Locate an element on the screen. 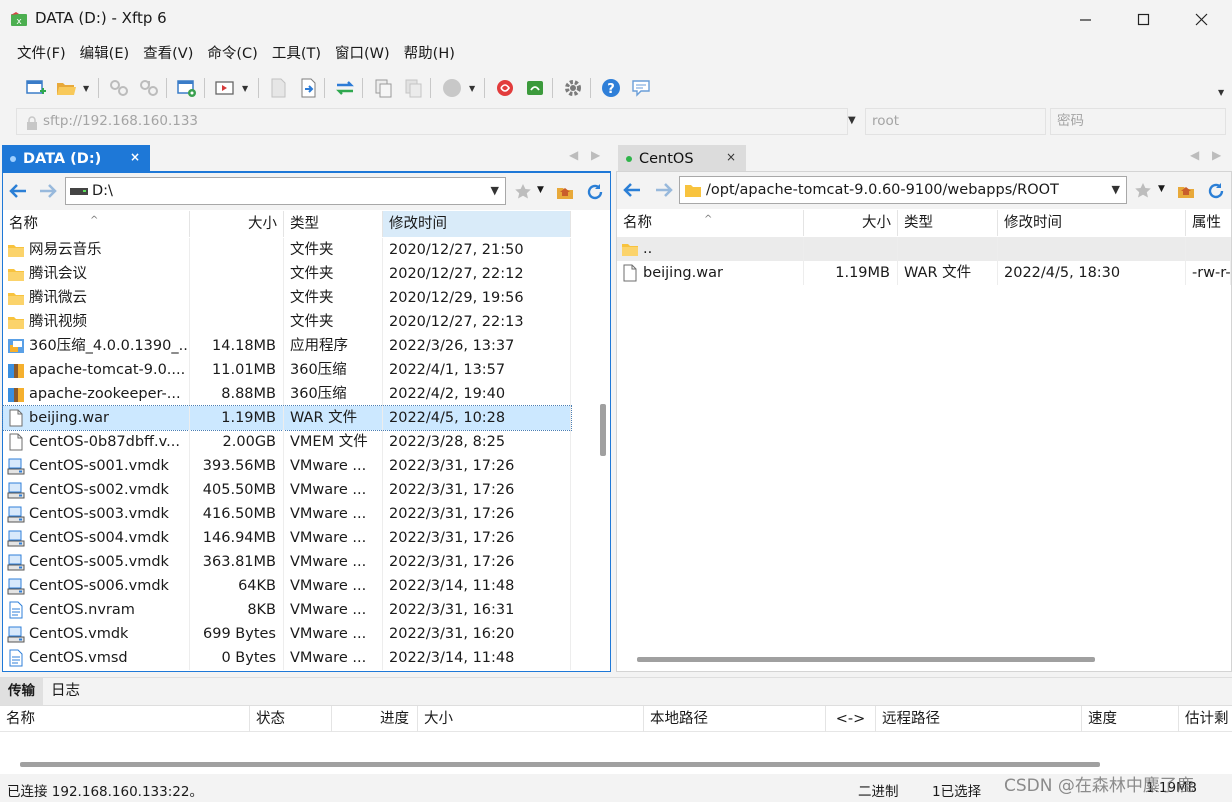  menu-item: 命令(C) is located at coordinates (232, 54).